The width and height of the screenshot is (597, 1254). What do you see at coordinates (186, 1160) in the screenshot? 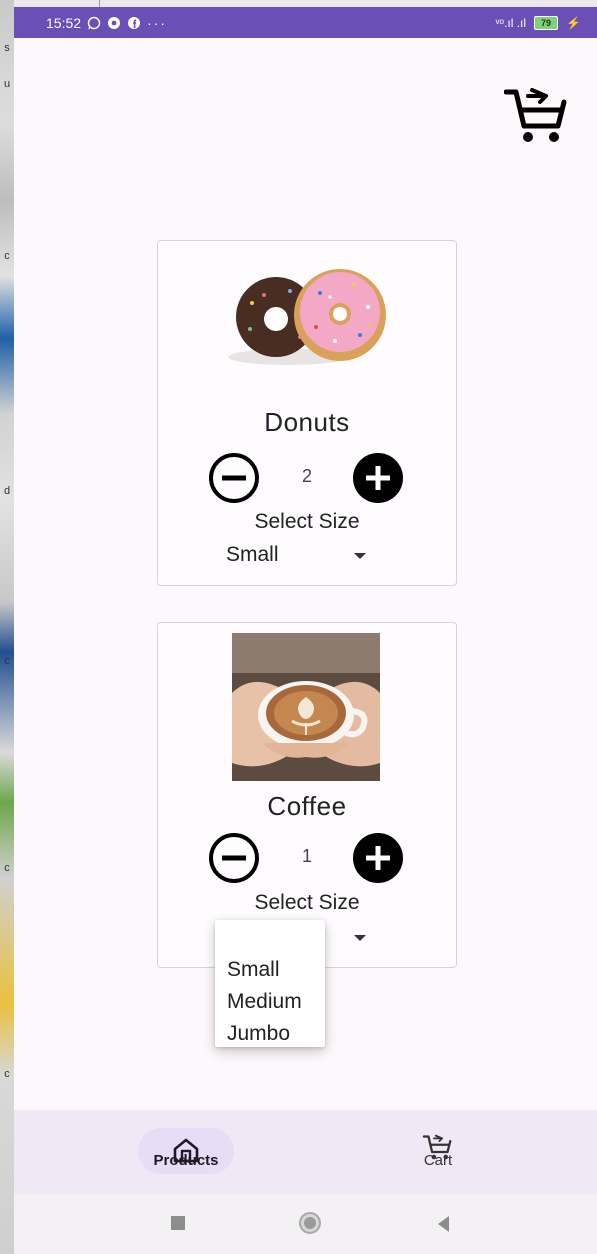
I see `nav-label-products: Products` at bounding box center [186, 1160].